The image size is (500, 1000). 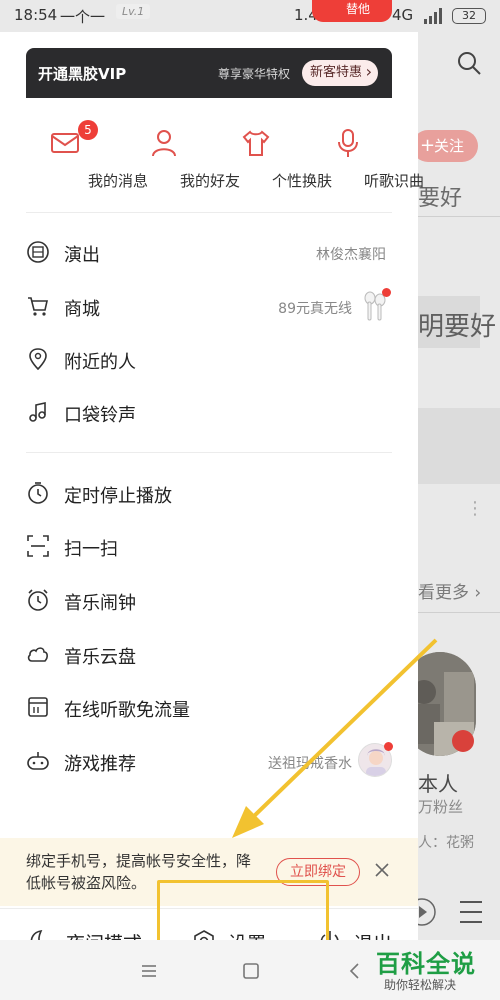 What do you see at coordinates (351, 255) in the screenshot?
I see `menu-hint: 林俊杰襄阳` at bounding box center [351, 255].